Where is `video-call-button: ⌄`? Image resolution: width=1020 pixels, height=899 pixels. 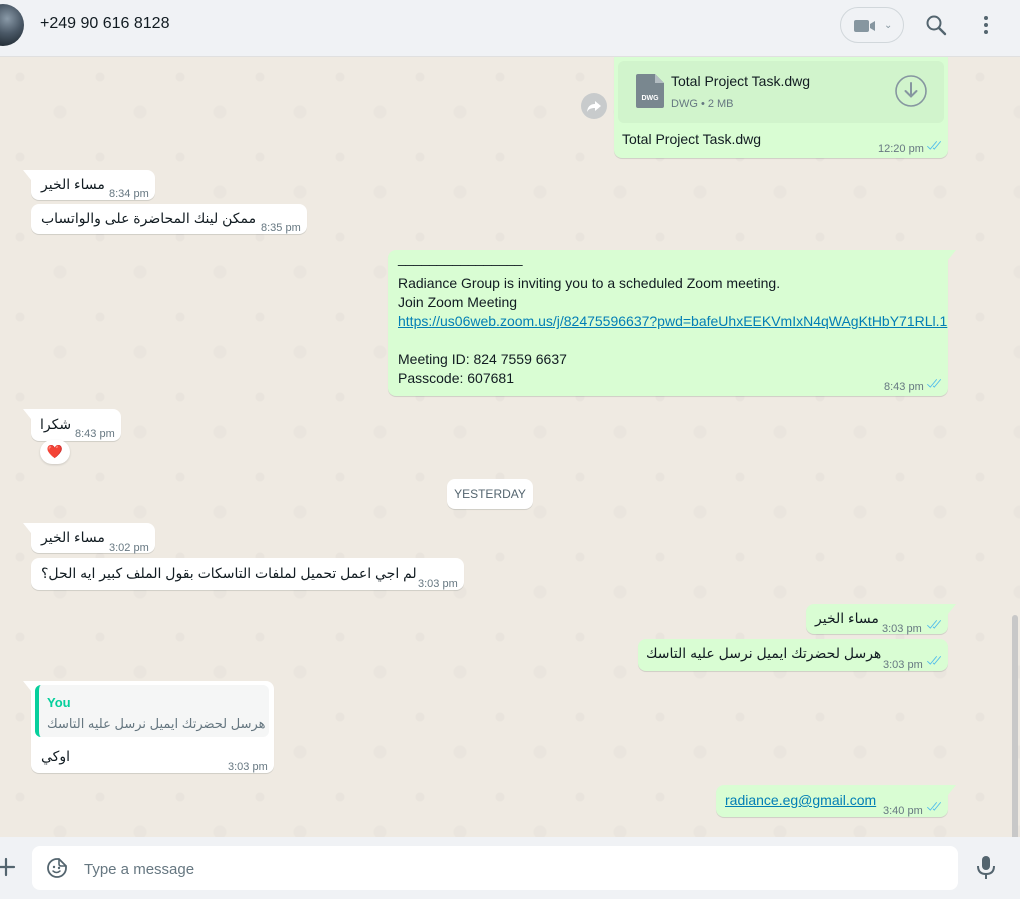
video-call-button: ⌄ is located at coordinates (872, 25).